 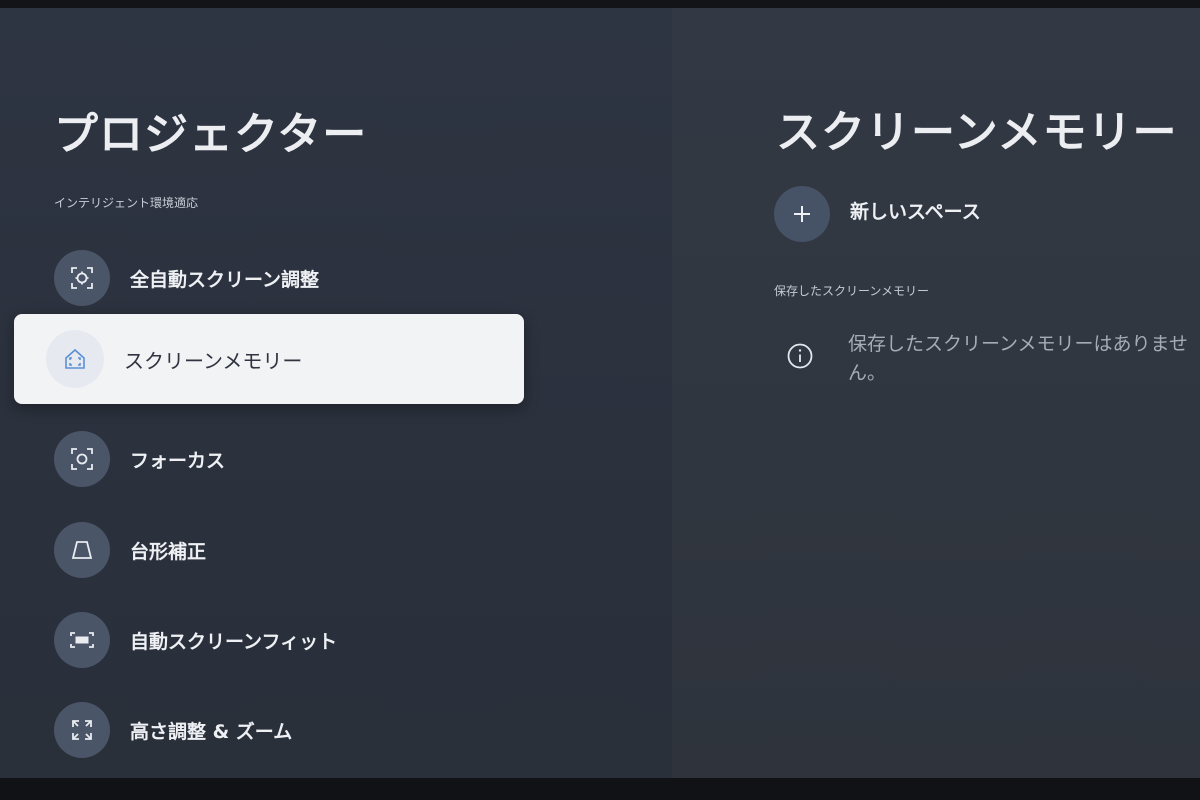 I want to click on panel-title: スクリーンメモリー, so click(x=977, y=132).